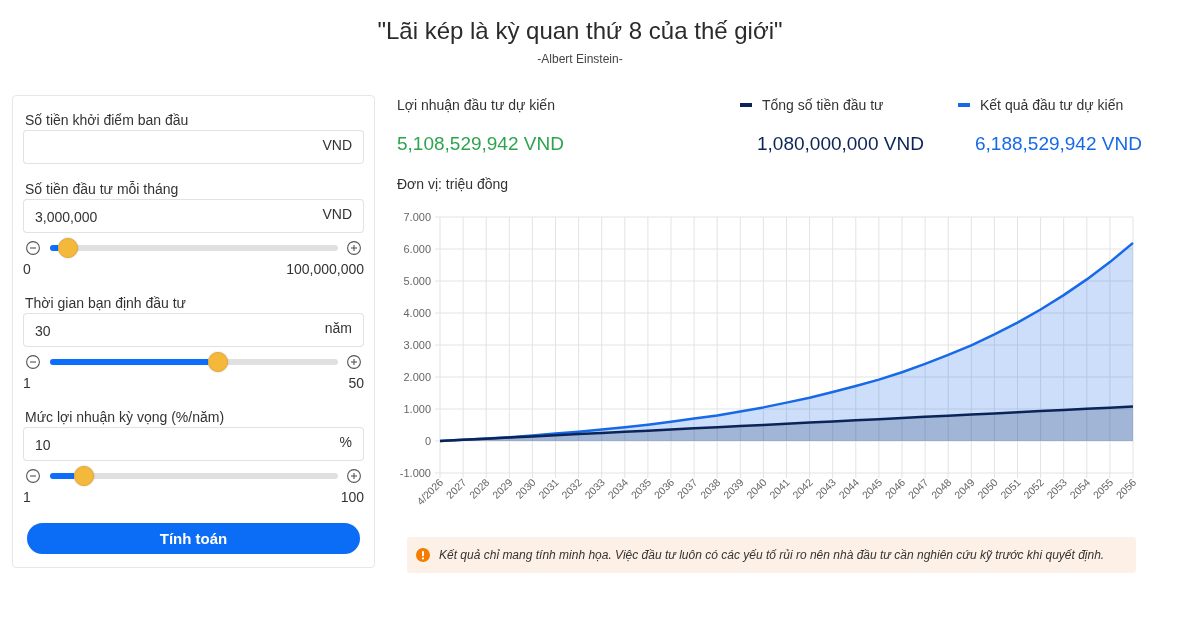 The height and width of the screenshot is (637, 1199). Describe the element at coordinates (415, 473) in the screenshot. I see `y-axis-label: -1.000` at that location.